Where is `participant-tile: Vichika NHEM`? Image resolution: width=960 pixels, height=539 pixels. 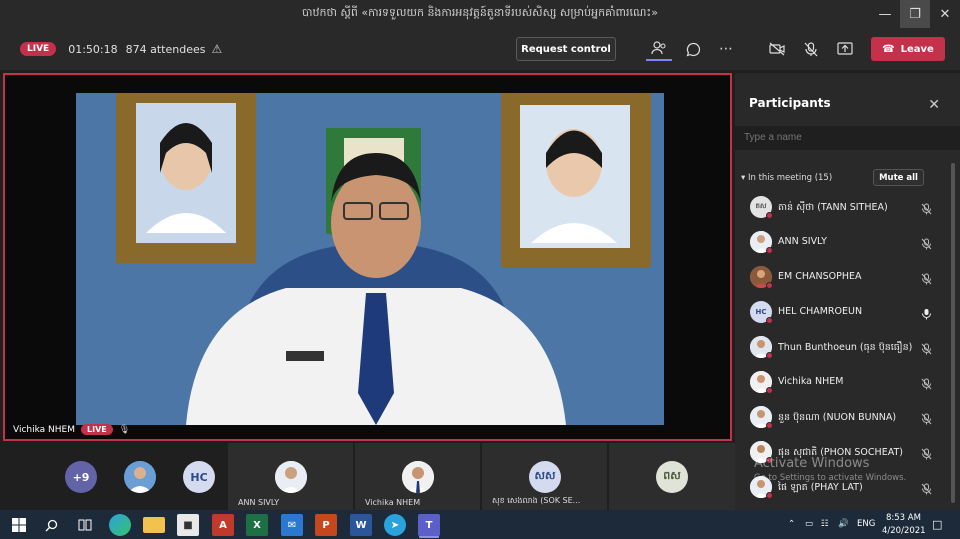 participant-tile: Vichika NHEM is located at coordinates (417, 476).